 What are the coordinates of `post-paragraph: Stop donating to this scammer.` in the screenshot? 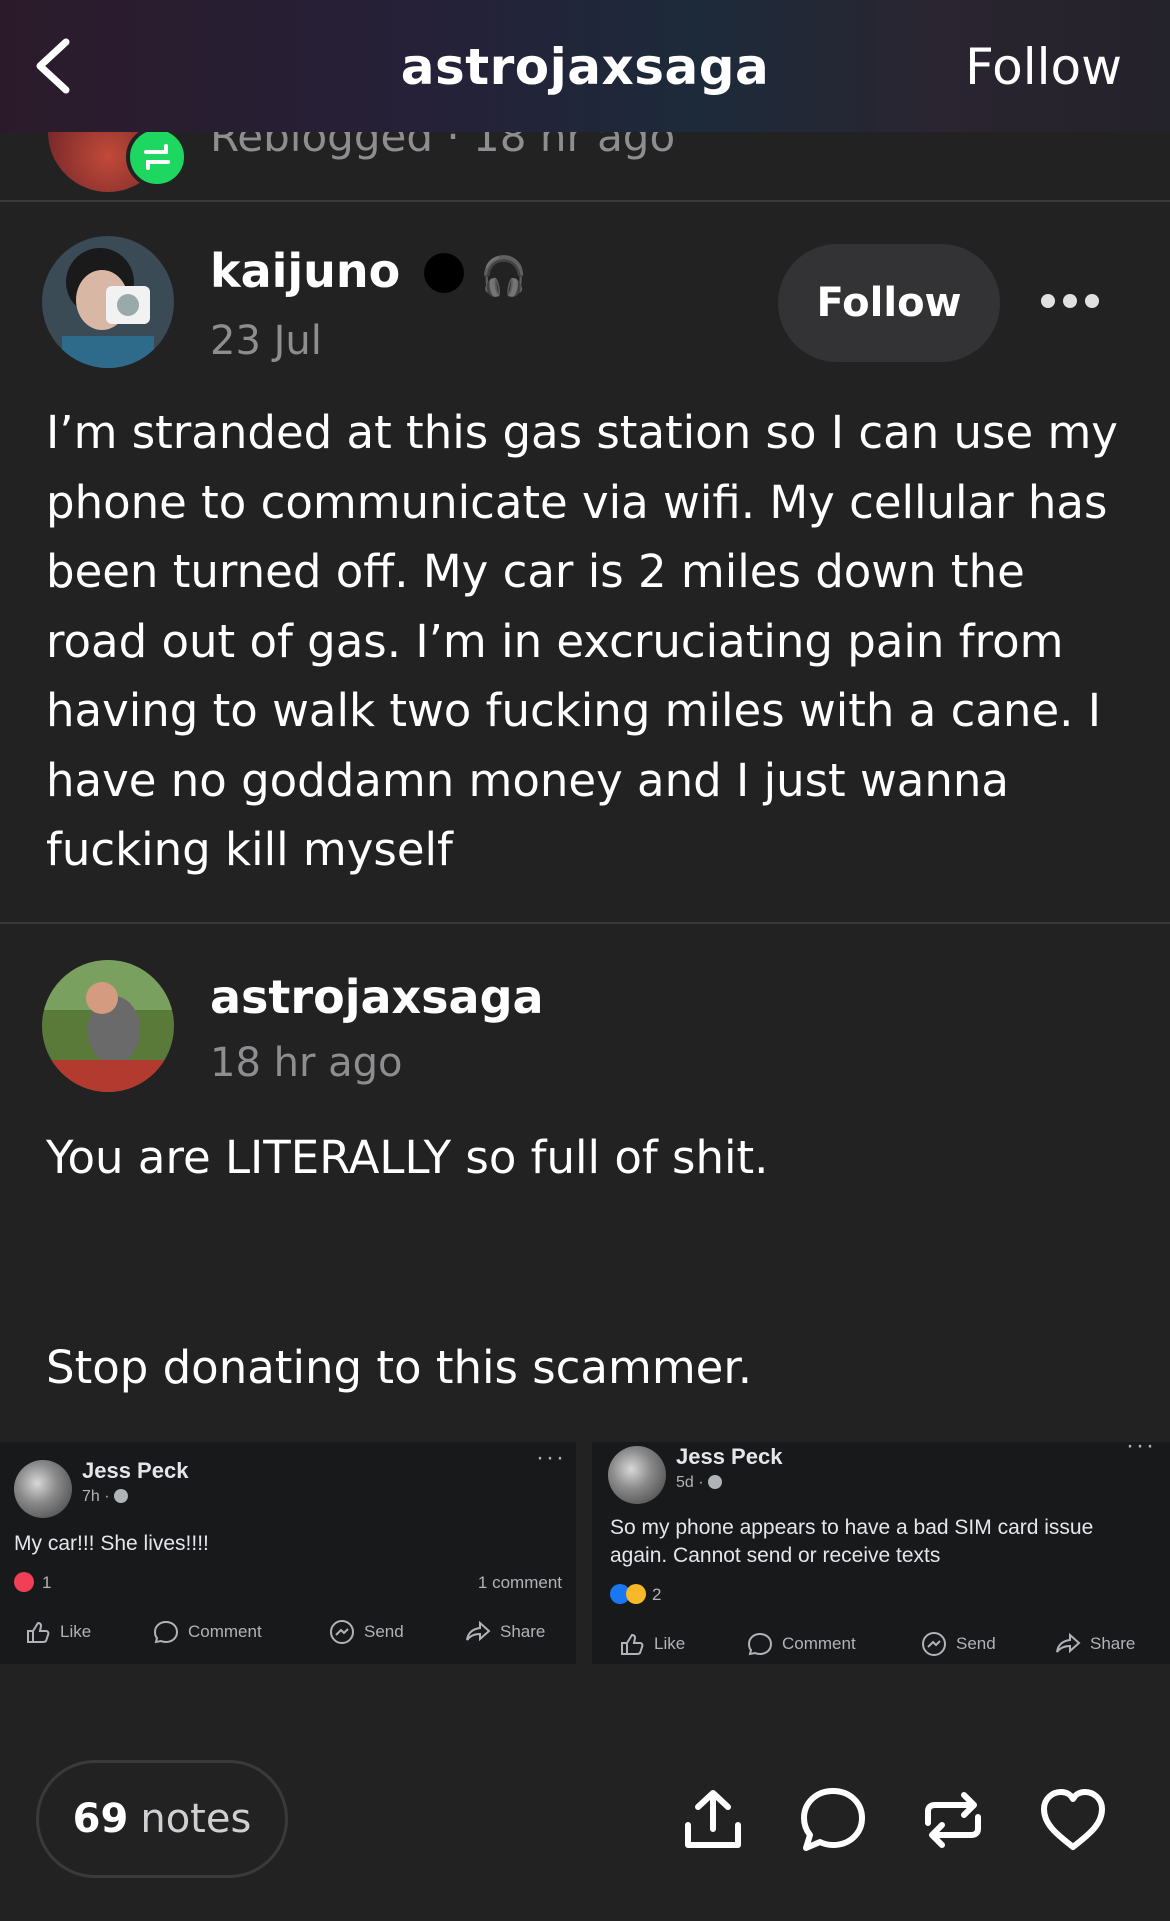 It's located at (399, 1367).